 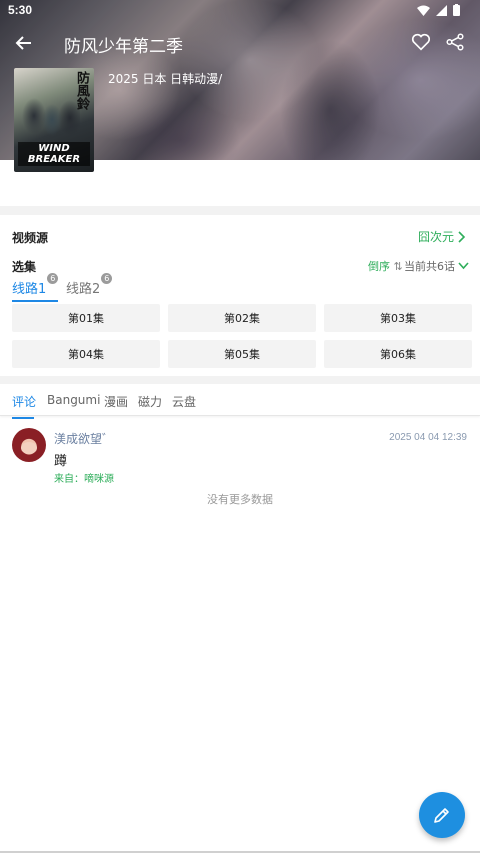 I want to click on video-source-label: 视频源, so click(x=30, y=238).